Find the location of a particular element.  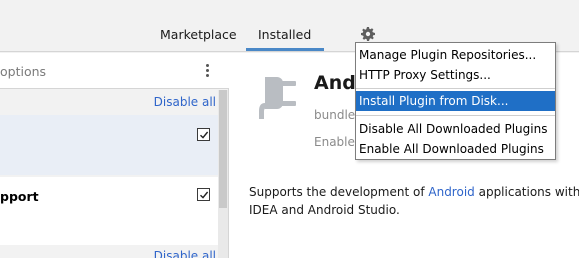

description-text: IDEA and Android Studio. is located at coordinates (324, 210).